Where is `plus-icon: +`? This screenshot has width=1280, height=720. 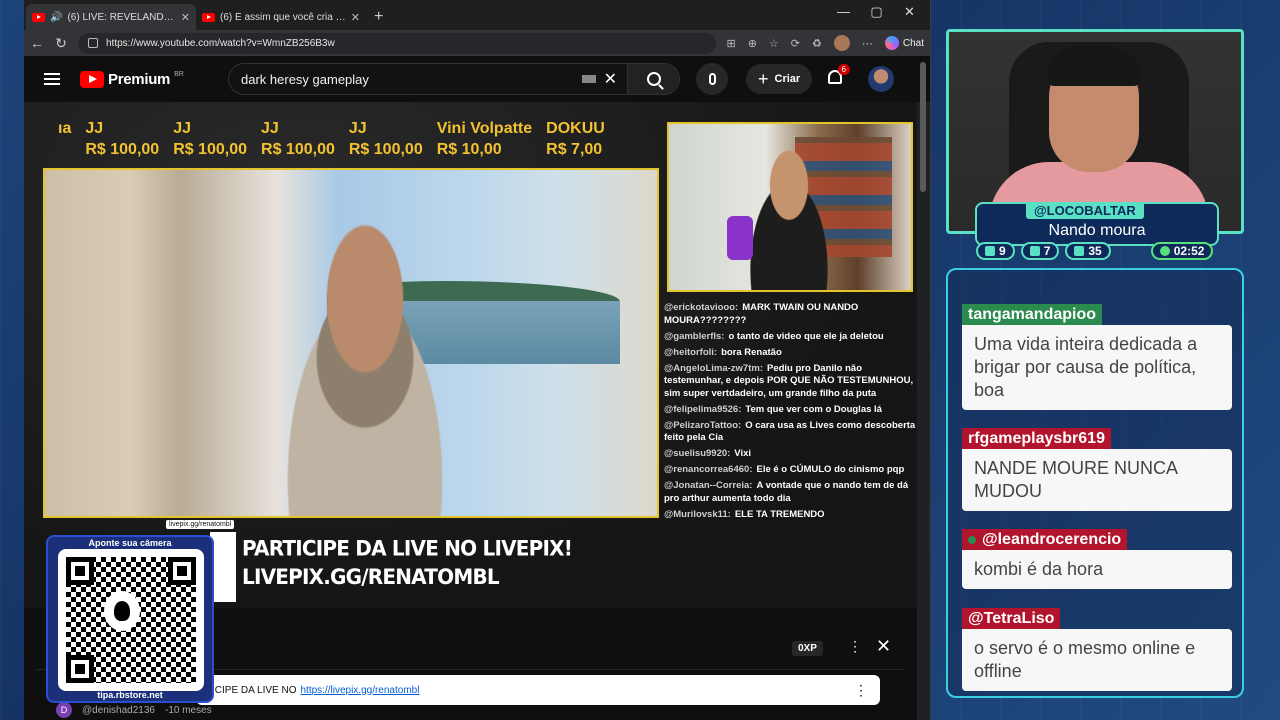 plus-icon: + is located at coordinates (763, 78).